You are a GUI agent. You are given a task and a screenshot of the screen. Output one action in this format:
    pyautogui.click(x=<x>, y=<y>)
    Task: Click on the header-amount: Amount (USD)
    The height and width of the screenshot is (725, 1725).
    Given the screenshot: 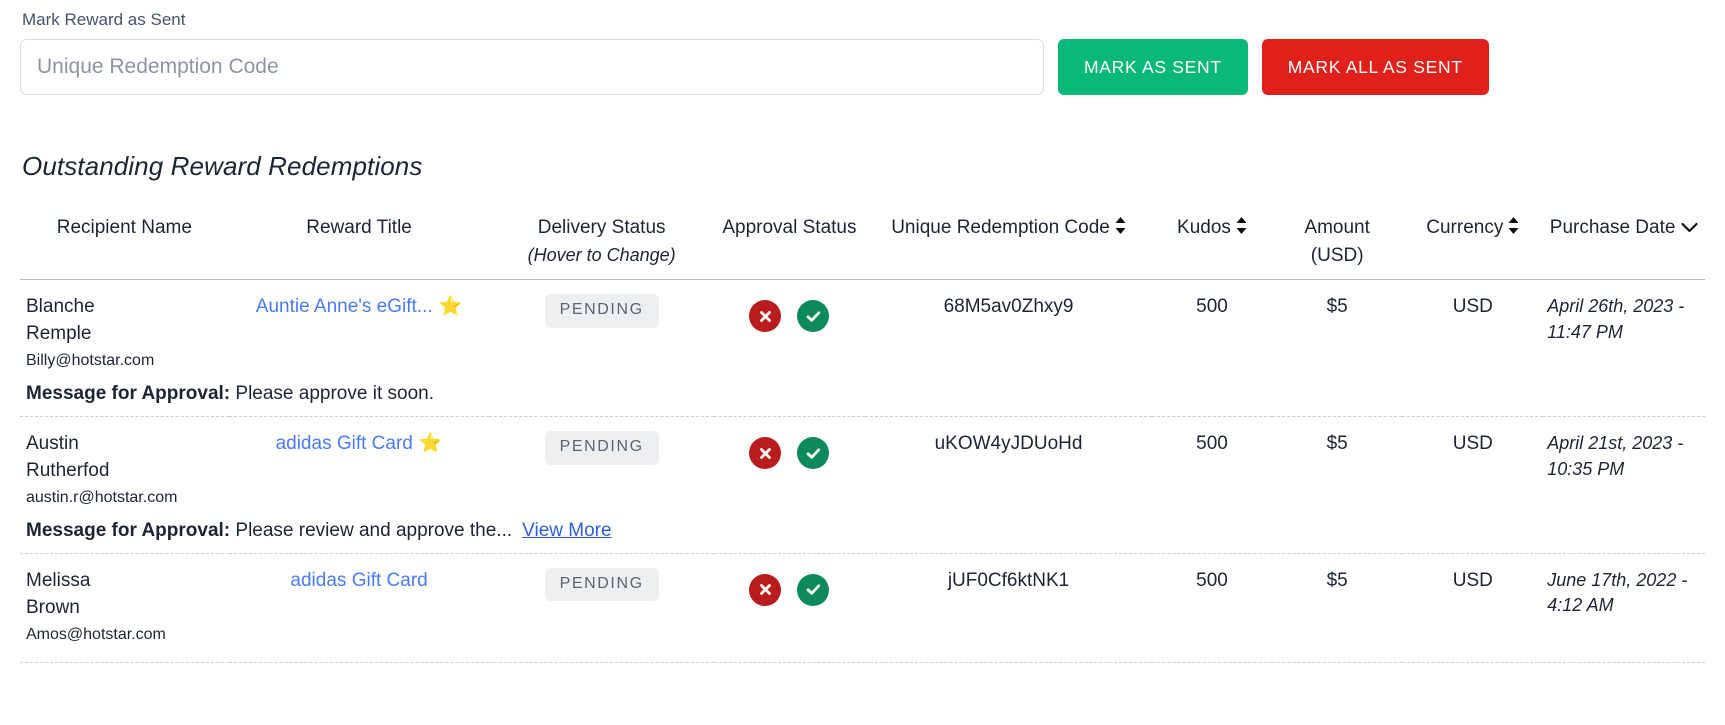 What is the action you would take?
    pyautogui.click(x=1337, y=247)
    